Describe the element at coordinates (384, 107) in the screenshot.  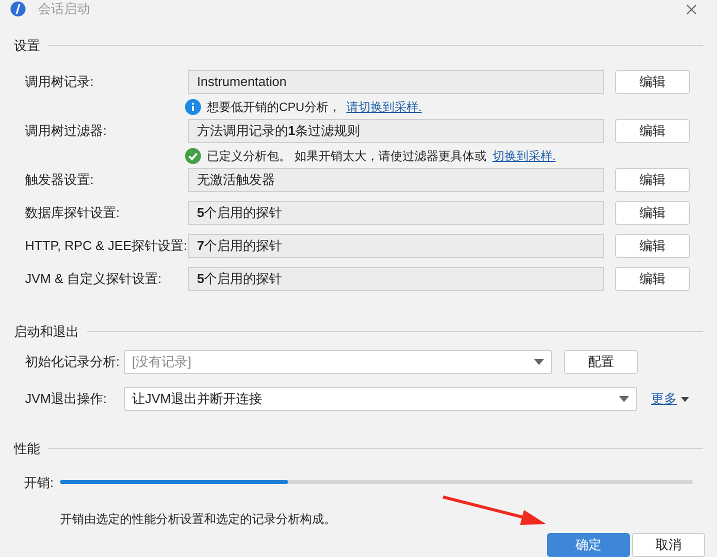
I see `switch-link: 请切换到采样.` at that location.